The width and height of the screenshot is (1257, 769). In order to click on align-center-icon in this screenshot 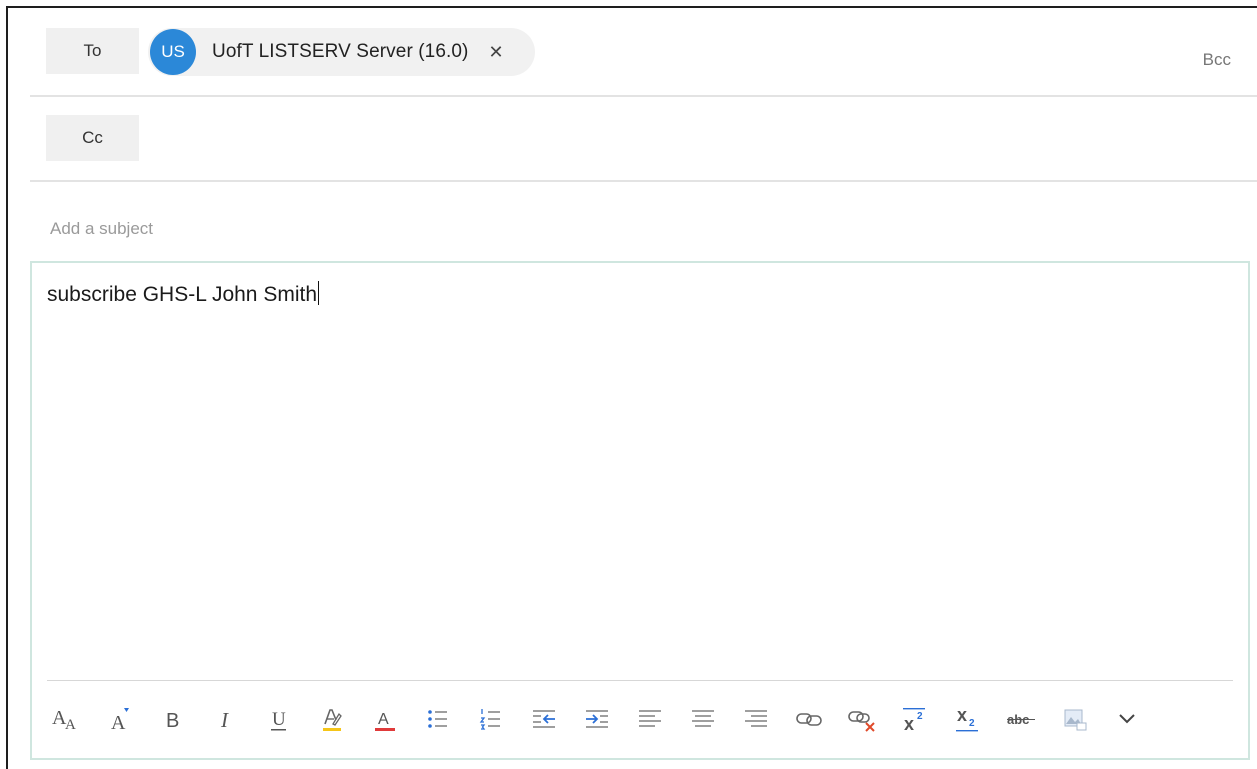, I will do `click(703, 719)`.